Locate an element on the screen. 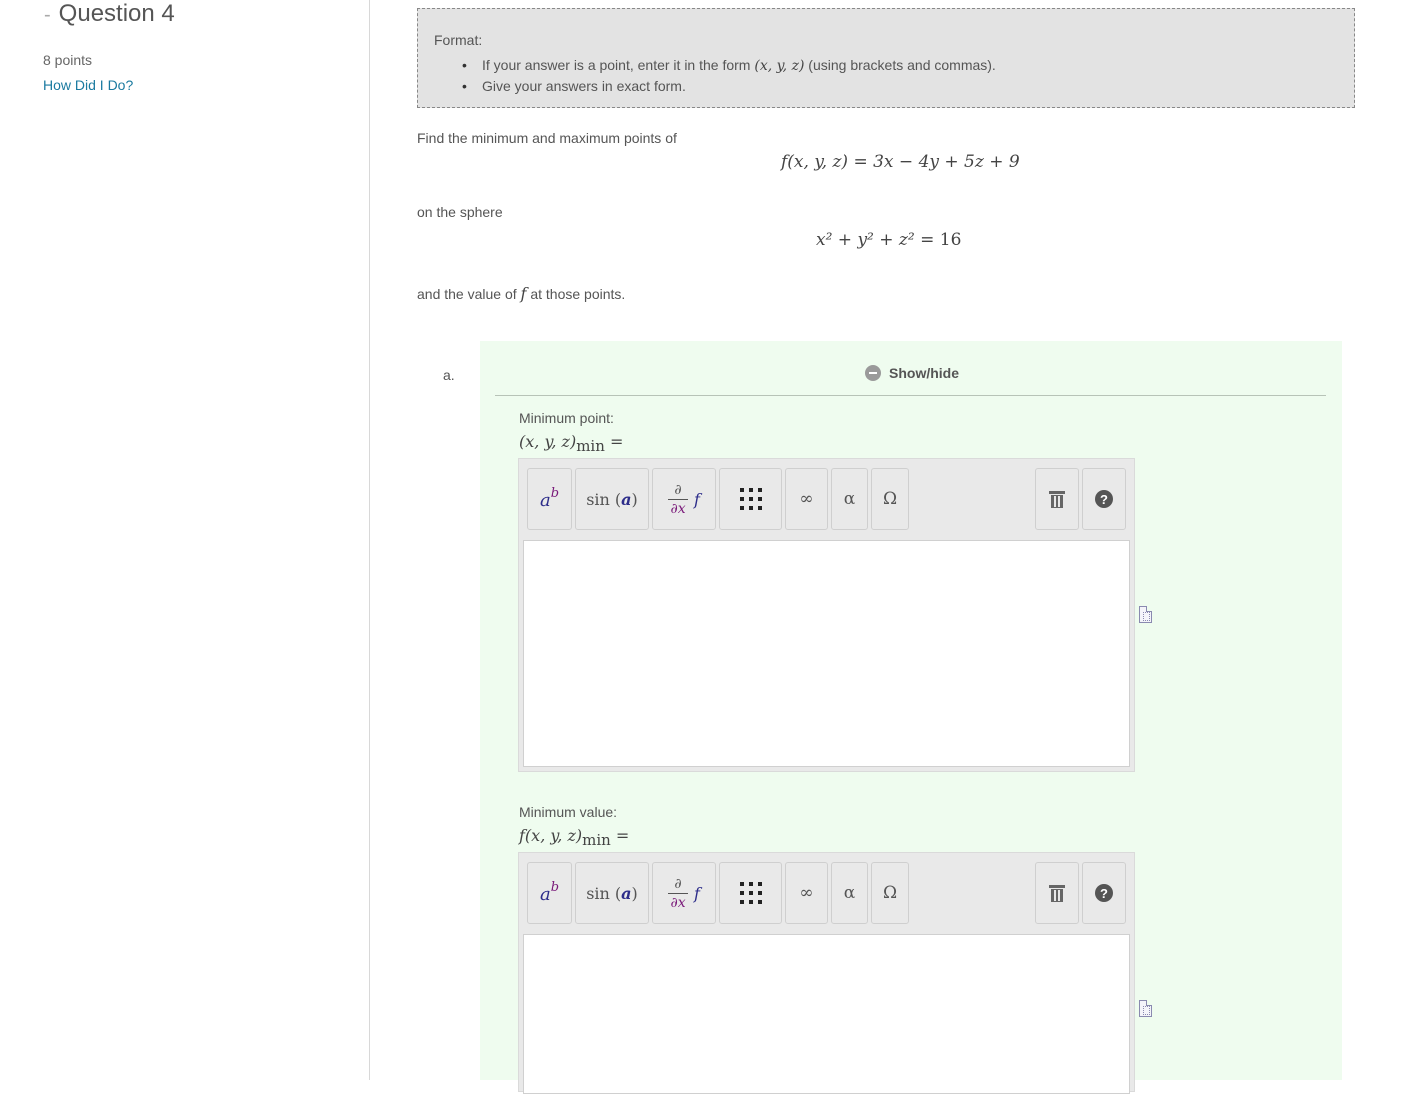 Image resolution: width=1409 pixels, height=1094 pixels. problem-line-3-pre: and the value of is located at coordinates (467, 294).